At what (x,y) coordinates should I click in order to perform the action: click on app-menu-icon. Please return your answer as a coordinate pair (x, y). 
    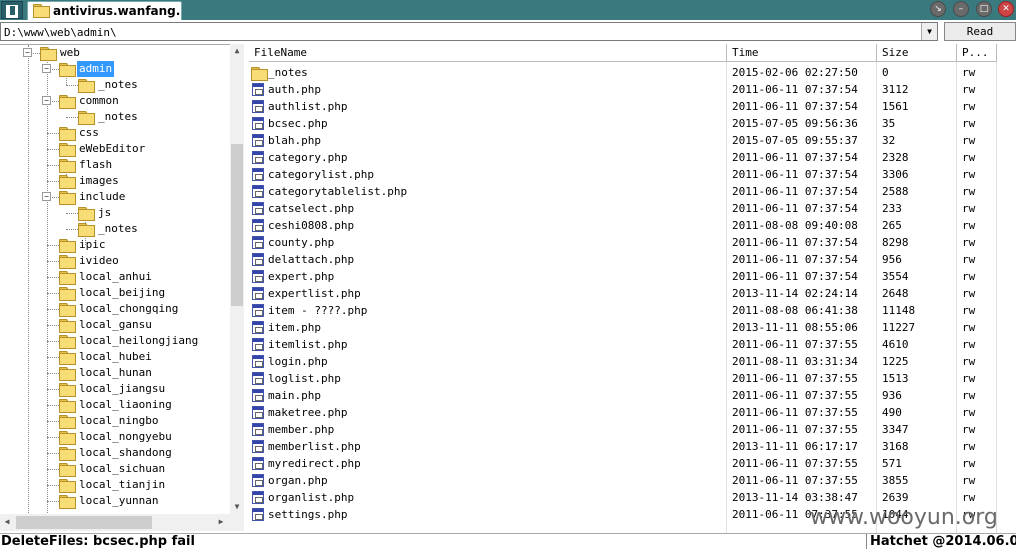
    Looking at the image, I should click on (12, 10).